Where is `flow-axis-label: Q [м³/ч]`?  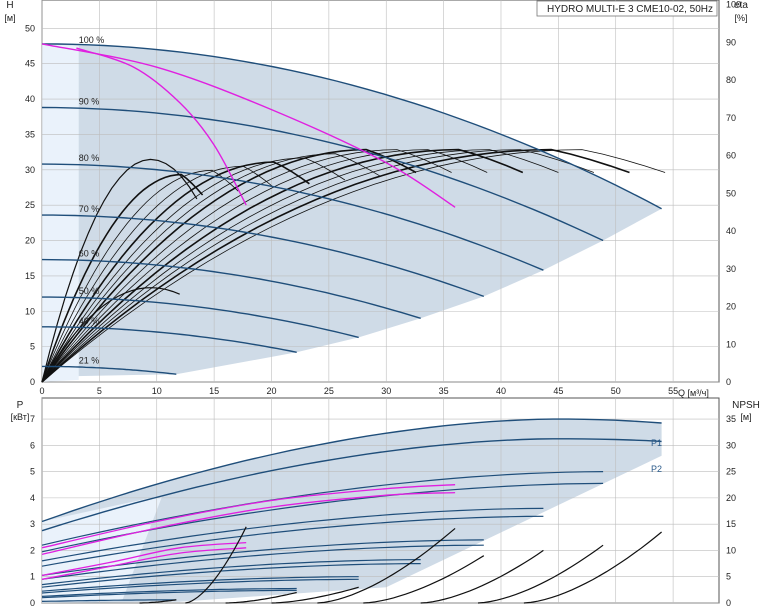 flow-axis-label: Q [м³/ч] is located at coordinates (693, 393).